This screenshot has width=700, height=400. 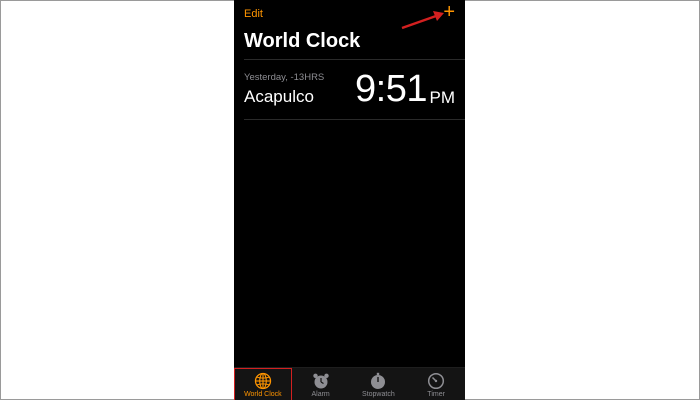 I want to click on clock-offset: Yesterday, -13HRS, so click(x=284, y=77).